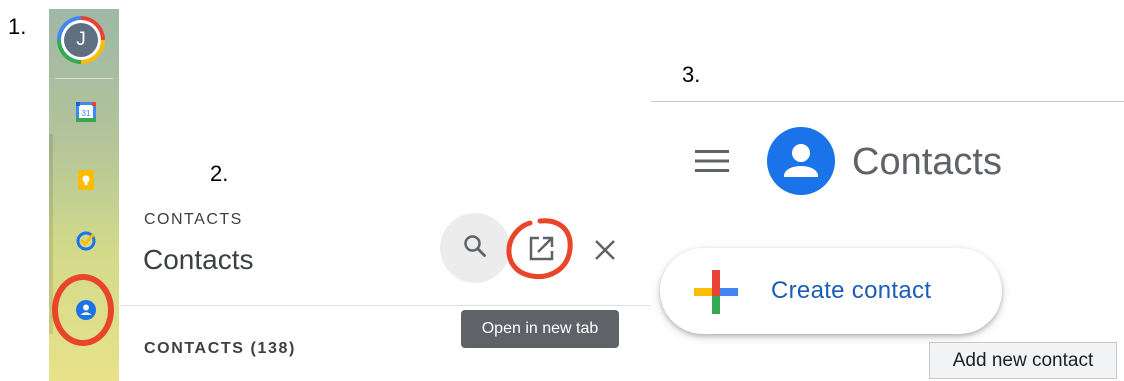 This screenshot has width=1124, height=381. Describe the element at coordinates (198, 259) in the screenshot. I see `panel-title: Contacts` at that location.